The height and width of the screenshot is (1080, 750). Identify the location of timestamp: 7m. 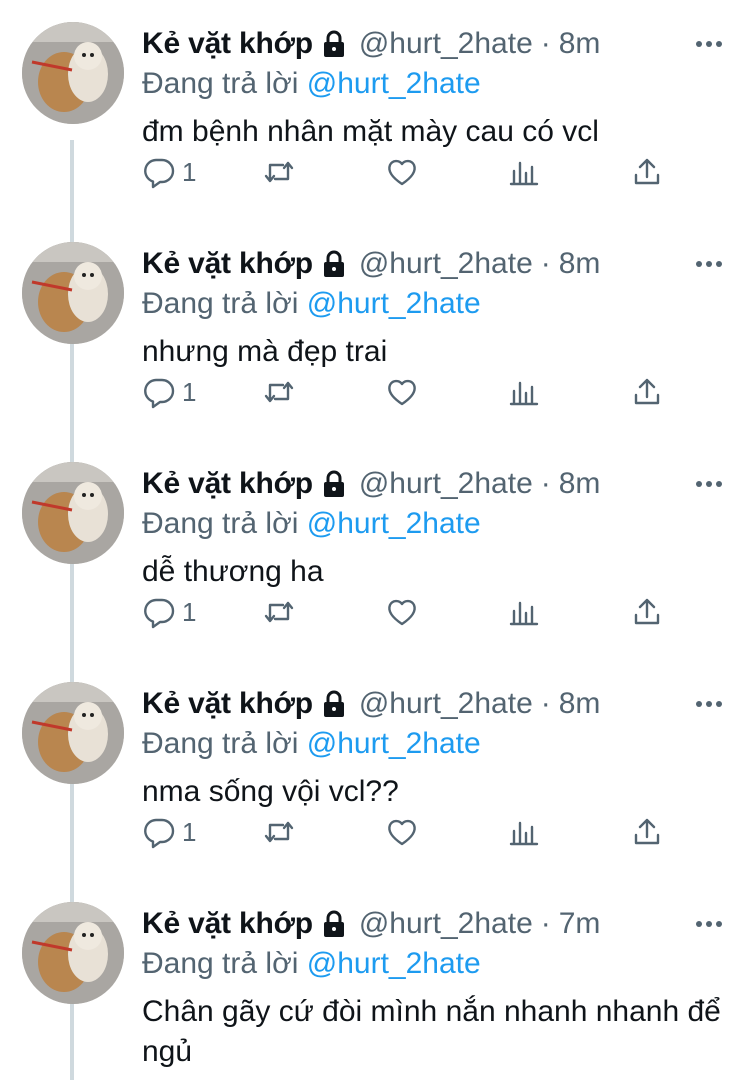
(580, 924).